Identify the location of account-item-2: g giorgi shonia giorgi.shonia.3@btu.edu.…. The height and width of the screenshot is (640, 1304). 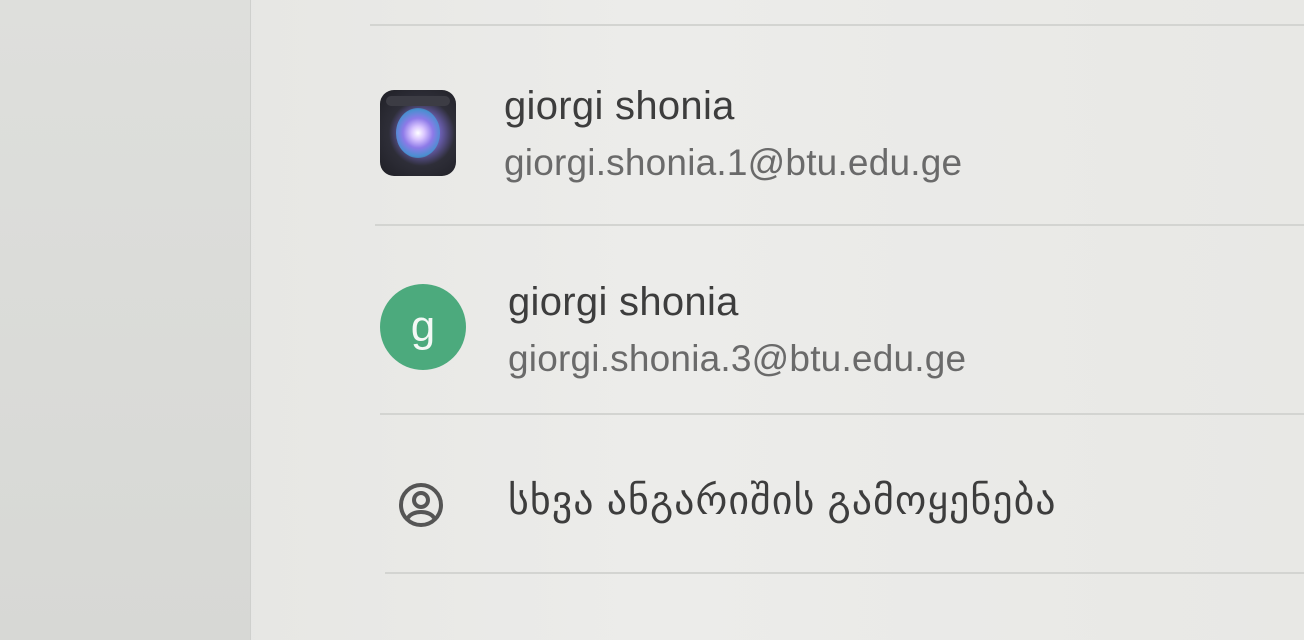
(842, 336).